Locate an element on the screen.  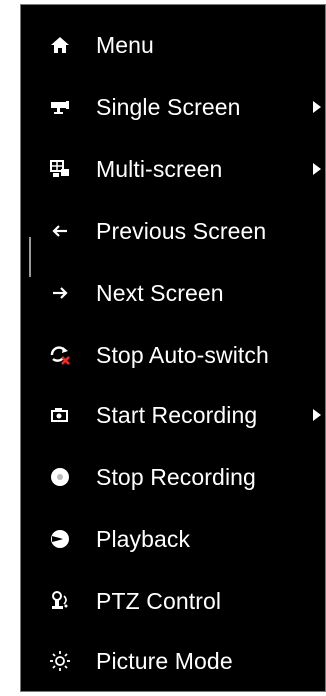
menu-item-stop-recording: Stop Recording is located at coordinates (173, 477).